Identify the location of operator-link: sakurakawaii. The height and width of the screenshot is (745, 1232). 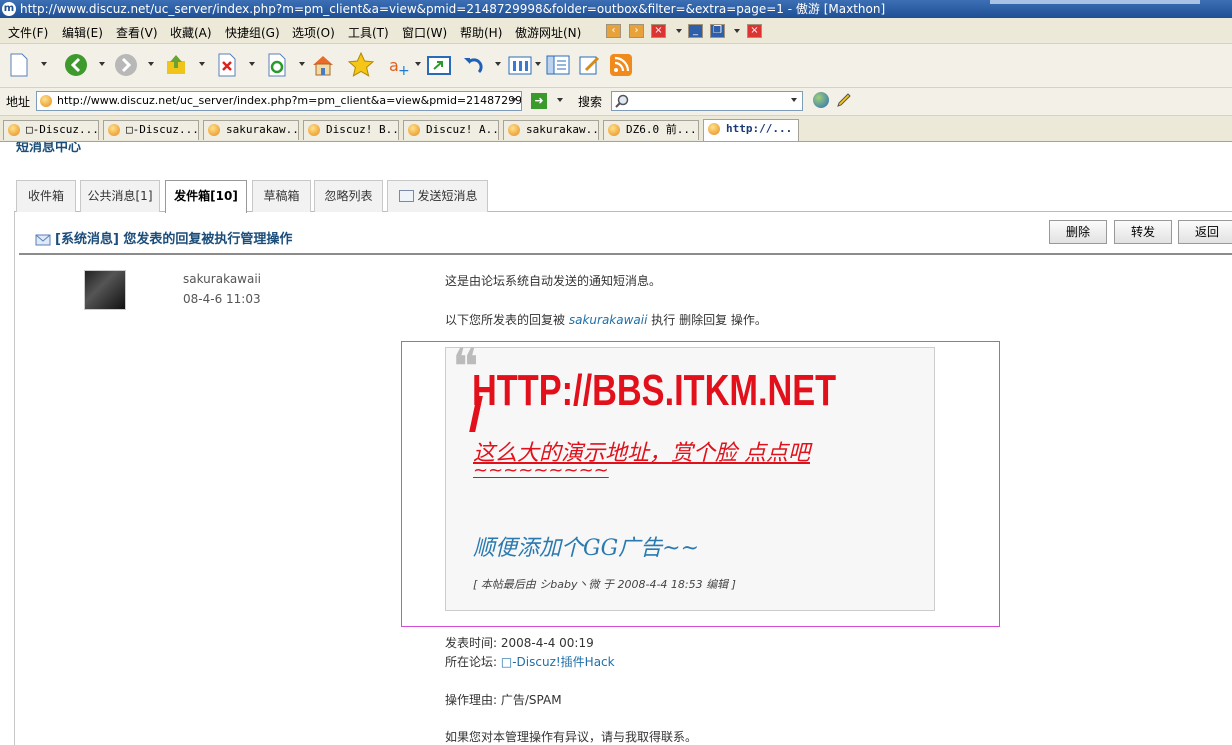
(608, 320).